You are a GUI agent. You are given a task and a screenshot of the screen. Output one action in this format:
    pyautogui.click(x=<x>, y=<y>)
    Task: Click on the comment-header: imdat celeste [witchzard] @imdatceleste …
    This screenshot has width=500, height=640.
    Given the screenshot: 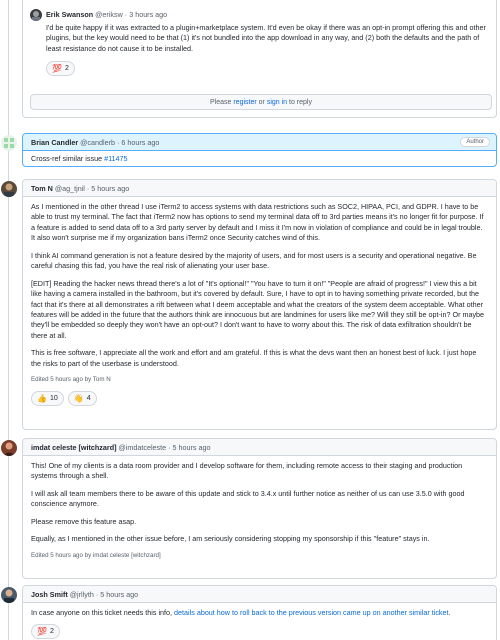 What is the action you would take?
    pyautogui.click(x=259, y=447)
    